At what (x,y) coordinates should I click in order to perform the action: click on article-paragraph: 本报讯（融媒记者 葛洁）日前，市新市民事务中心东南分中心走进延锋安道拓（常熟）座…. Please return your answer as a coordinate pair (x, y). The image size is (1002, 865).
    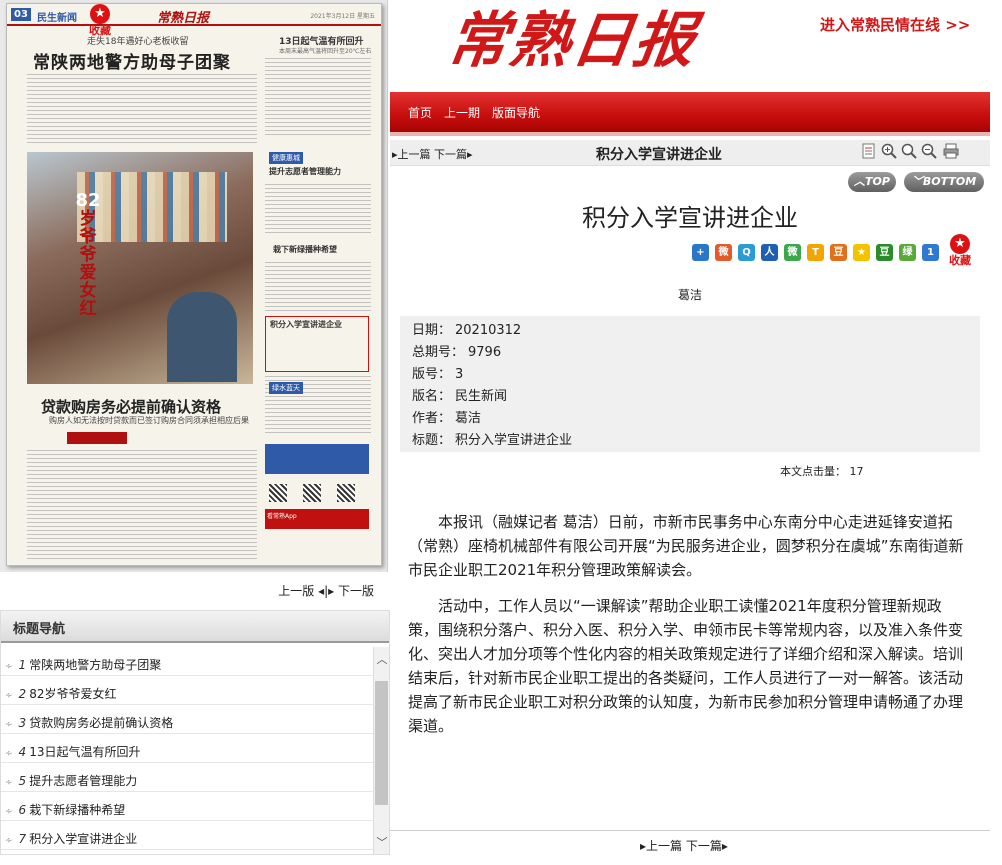
    Looking at the image, I should click on (686, 546).